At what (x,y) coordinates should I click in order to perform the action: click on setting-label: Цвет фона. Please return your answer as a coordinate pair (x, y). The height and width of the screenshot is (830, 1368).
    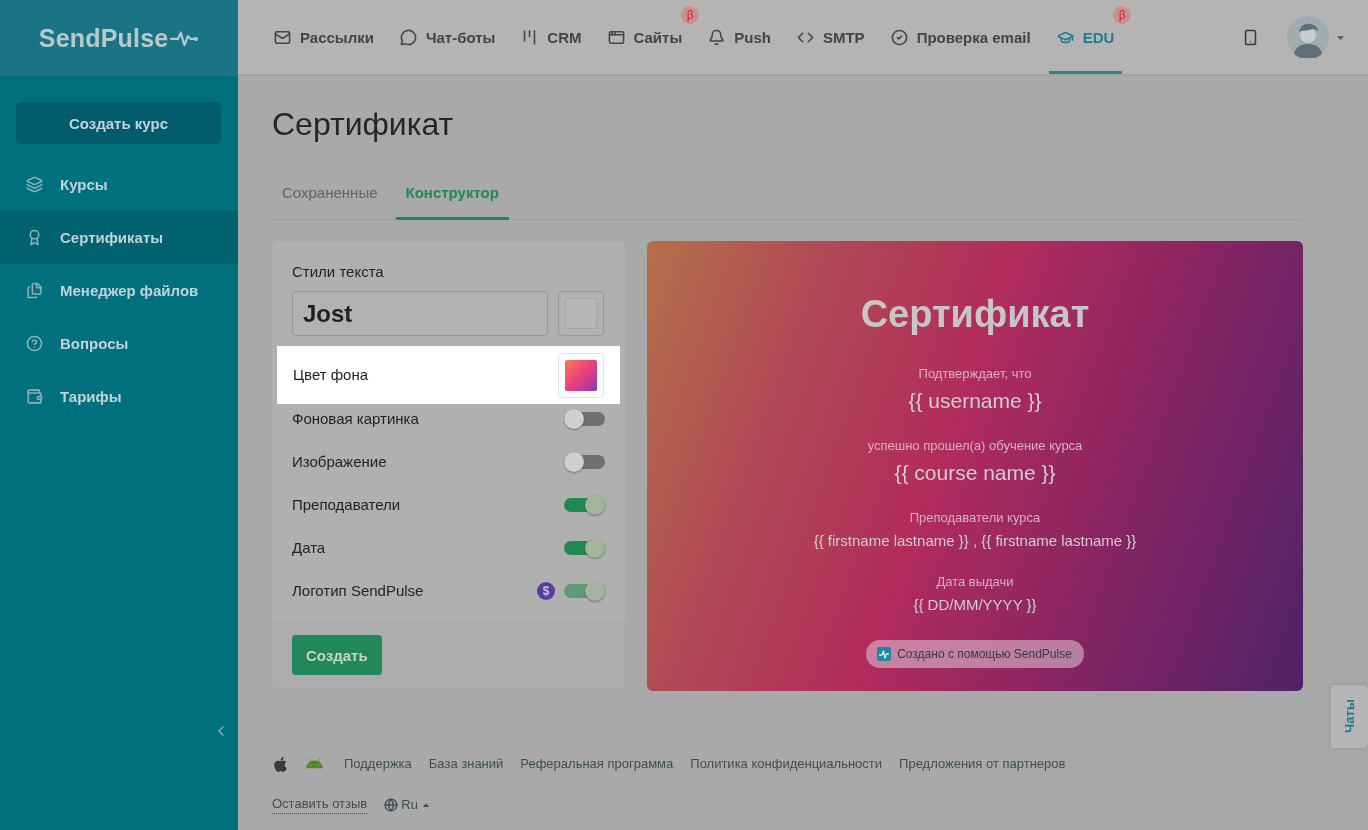
    Looking at the image, I should click on (331, 375).